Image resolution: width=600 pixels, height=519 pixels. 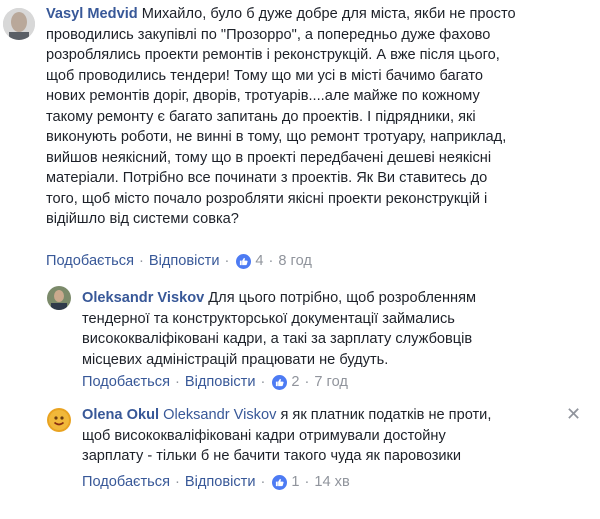 What do you see at coordinates (342, 298) in the screenshot?
I see `comment-line: Для цього потрібно, щоб розробленням` at bounding box center [342, 298].